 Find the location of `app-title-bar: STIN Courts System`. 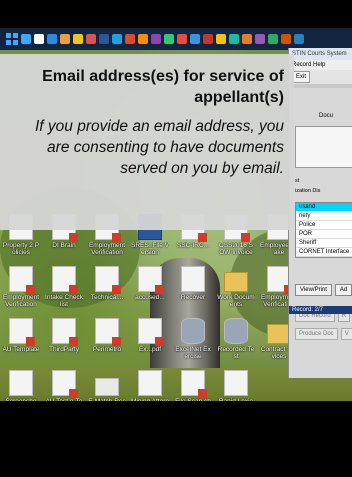

app-title-bar: STIN Courts System is located at coordinates (320, 54).